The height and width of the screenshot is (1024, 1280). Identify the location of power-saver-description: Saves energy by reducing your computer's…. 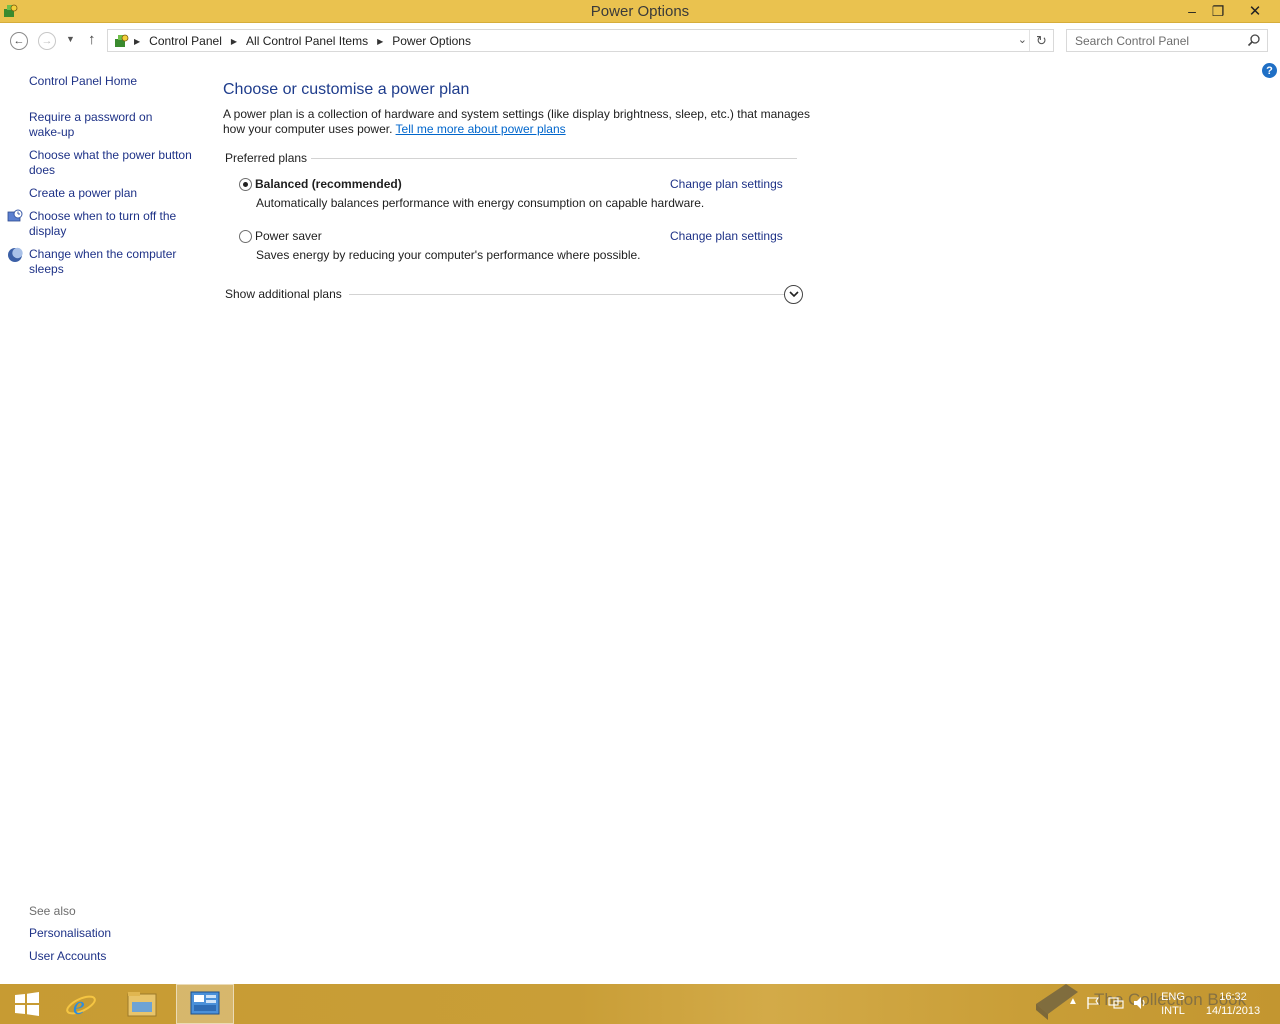
(448, 255).